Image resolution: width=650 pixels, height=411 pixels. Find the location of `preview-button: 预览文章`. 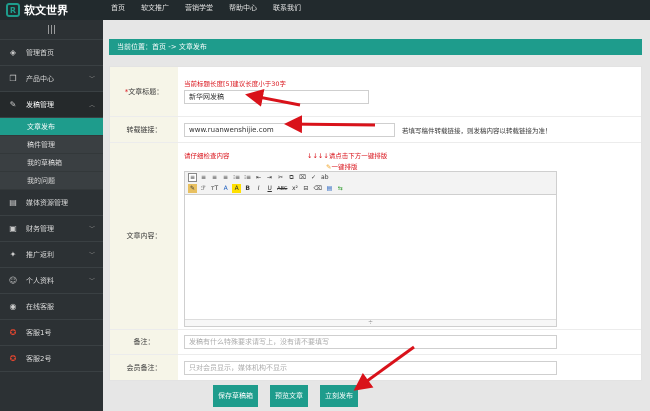

preview-button: 预览文章 is located at coordinates (289, 396).